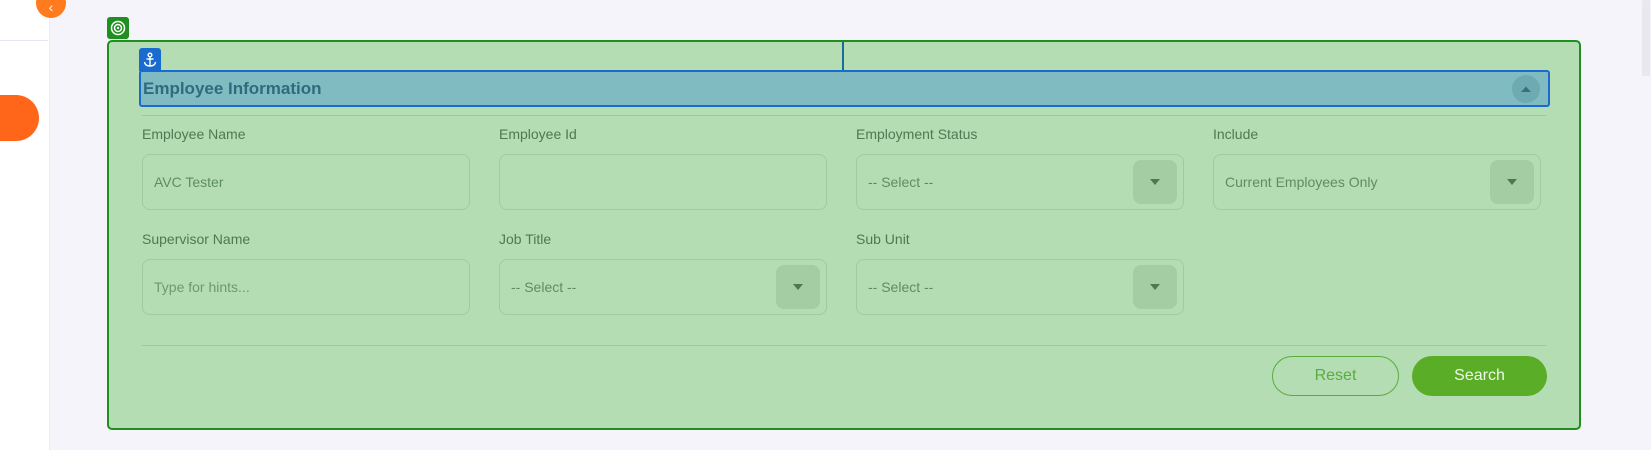 This screenshot has height=450, width=1651. What do you see at coordinates (1020, 287) in the screenshot?
I see `sub-unit-select: -- Select --` at bounding box center [1020, 287].